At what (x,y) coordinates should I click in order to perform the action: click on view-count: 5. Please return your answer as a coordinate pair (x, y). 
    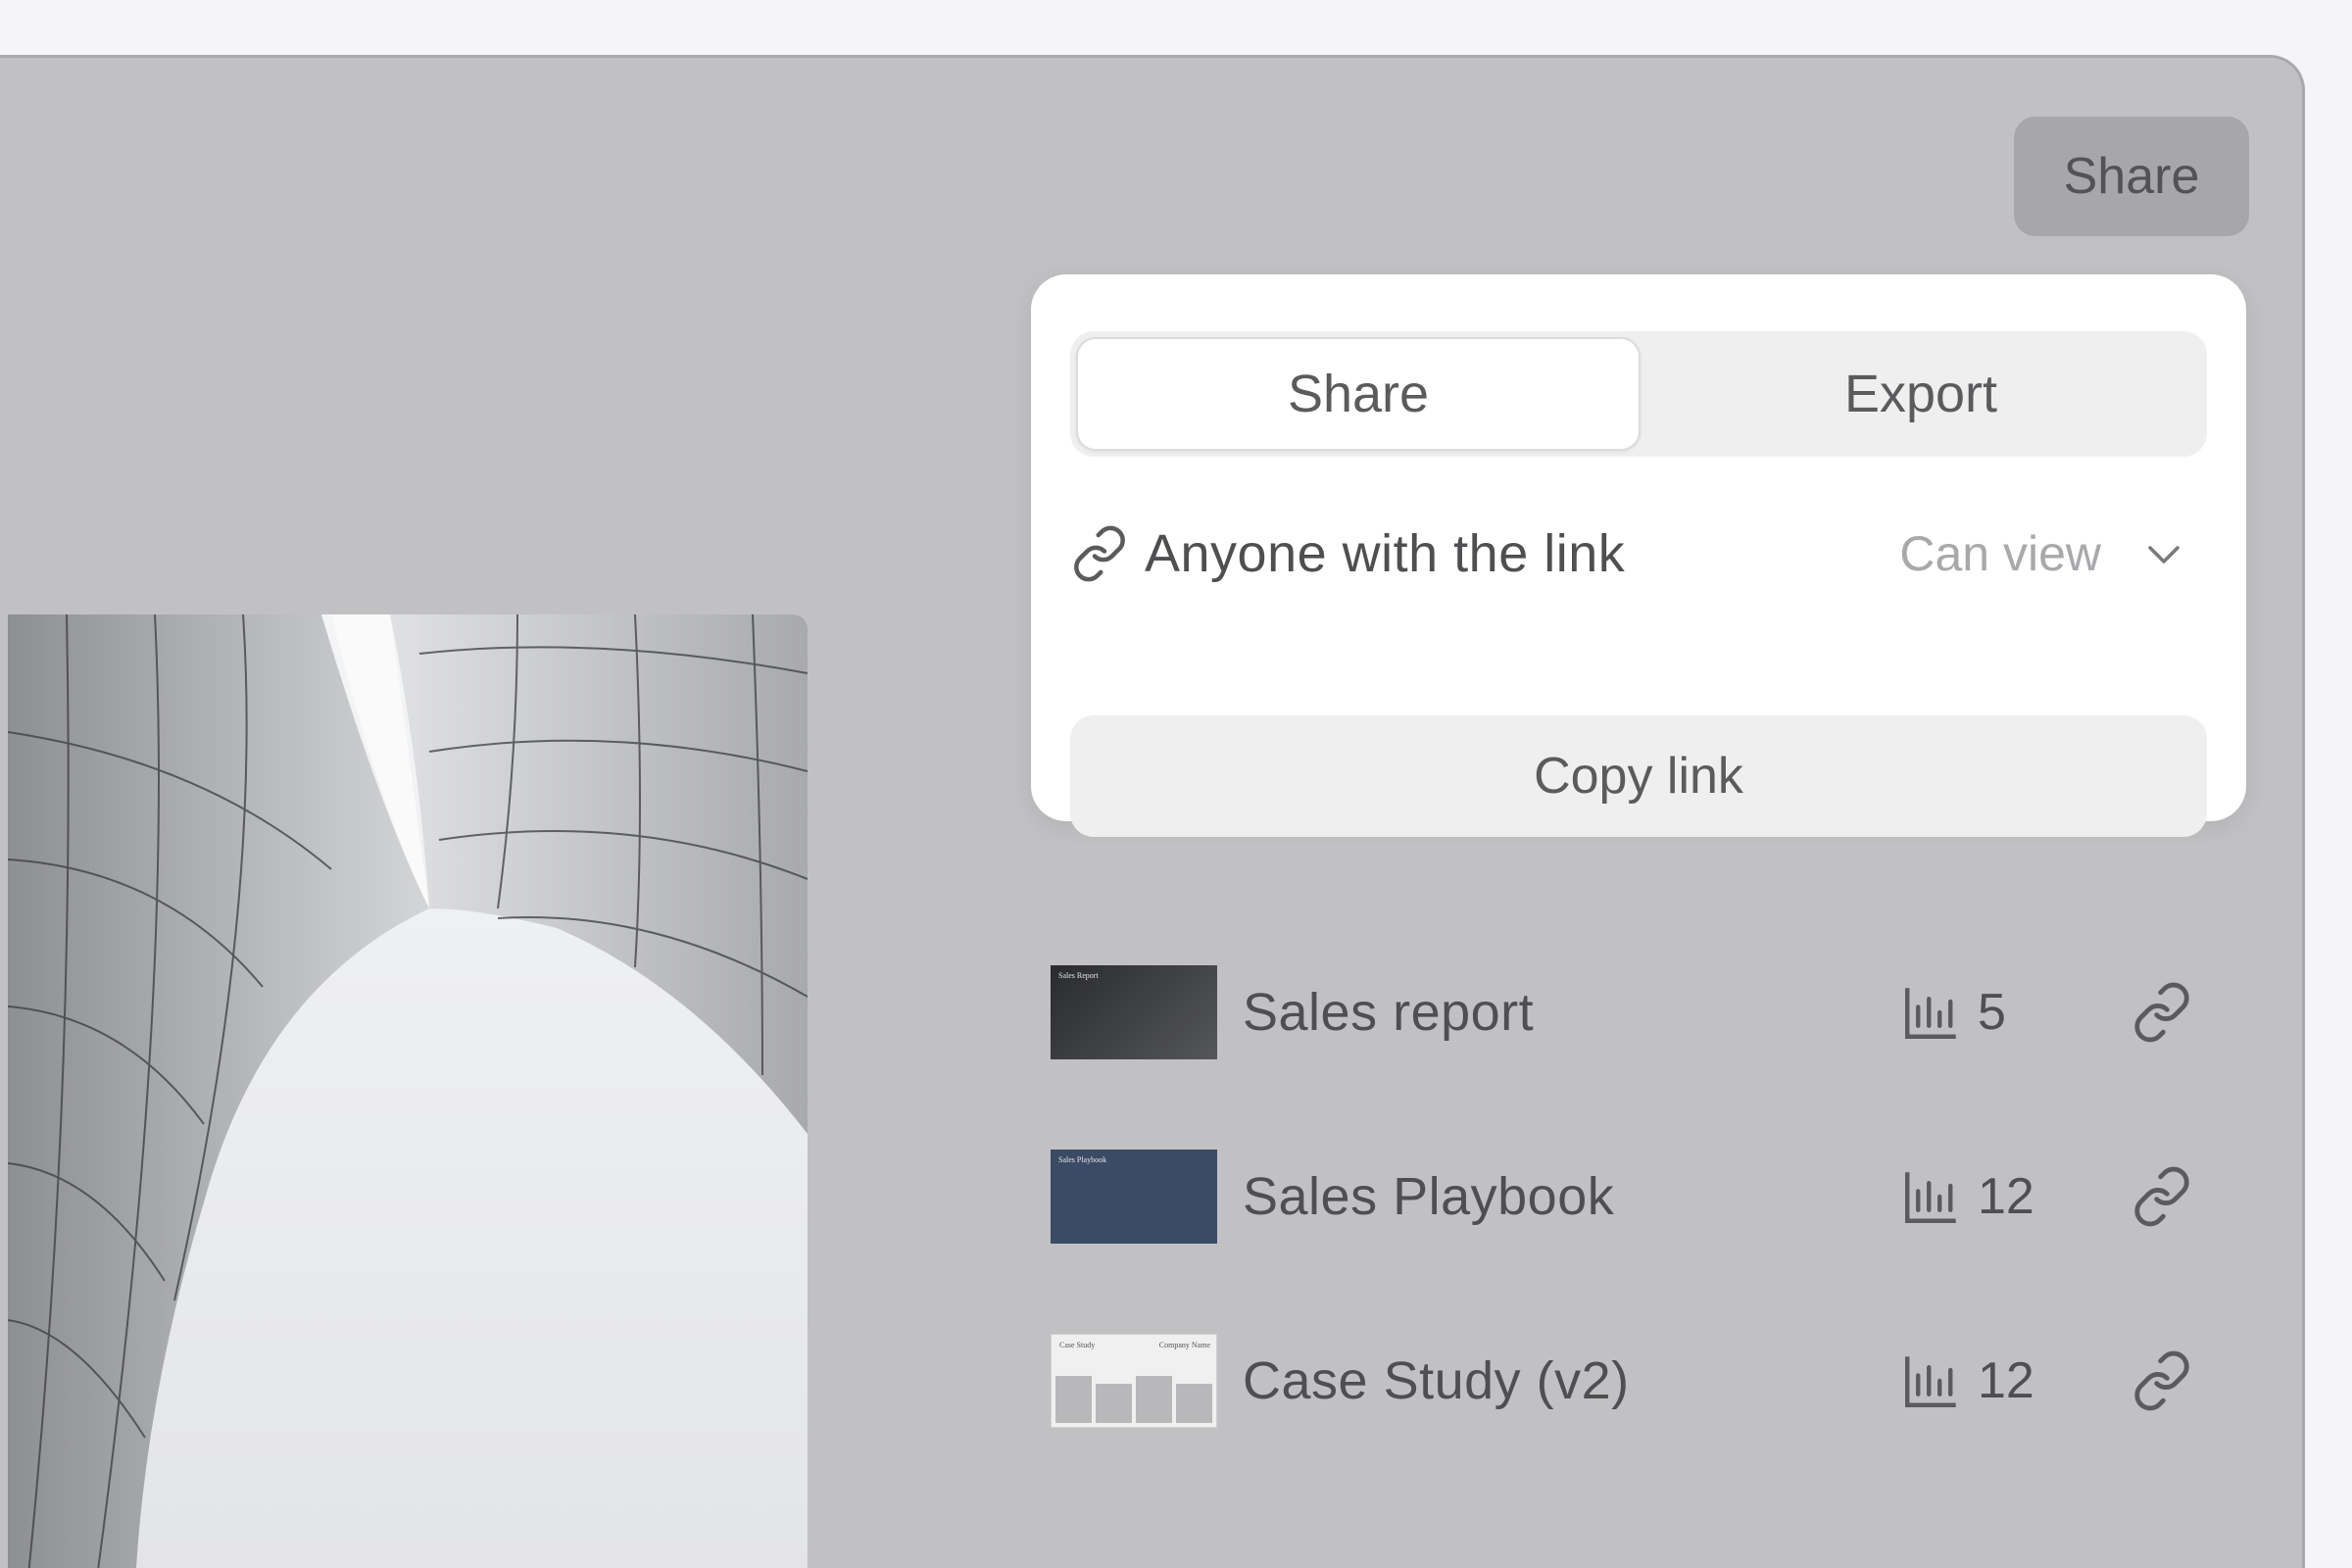
    Looking at the image, I should click on (1992, 1012).